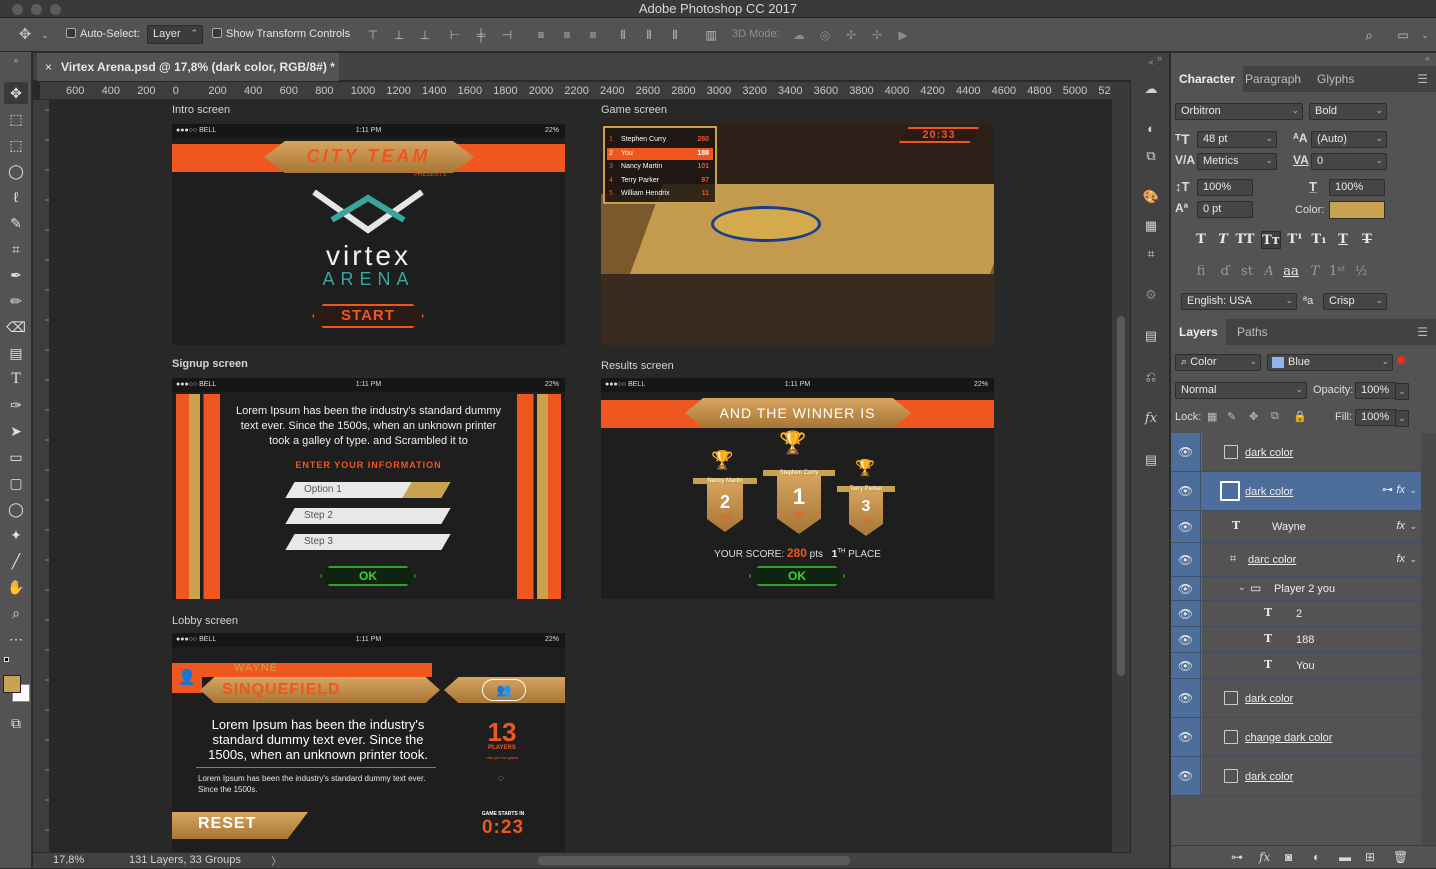  What do you see at coordinates (1425, 35) in the screenshot?
I see `workspace-chevron-icon: ⌄` at bounding box center [1425, 35].